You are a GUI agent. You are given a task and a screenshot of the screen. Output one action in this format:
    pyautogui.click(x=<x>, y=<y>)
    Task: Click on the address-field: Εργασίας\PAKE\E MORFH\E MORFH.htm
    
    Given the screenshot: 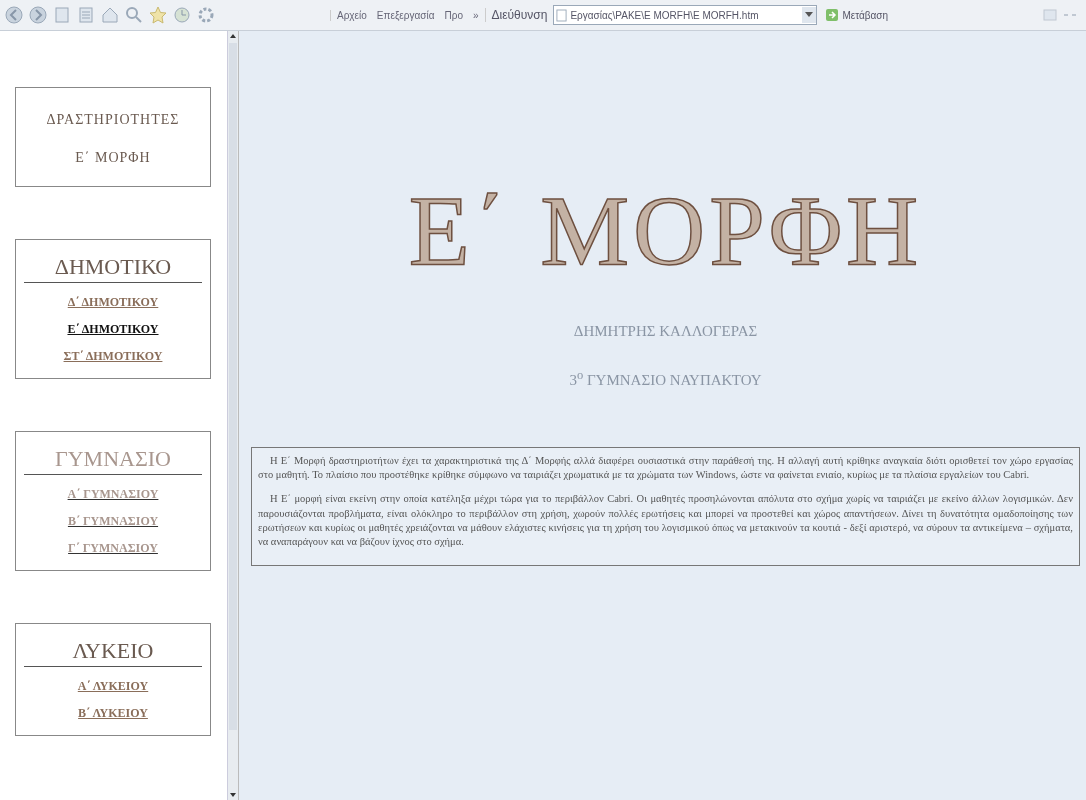 What is the action you would take?
    pyautogui.click(x=685, y=15)
    